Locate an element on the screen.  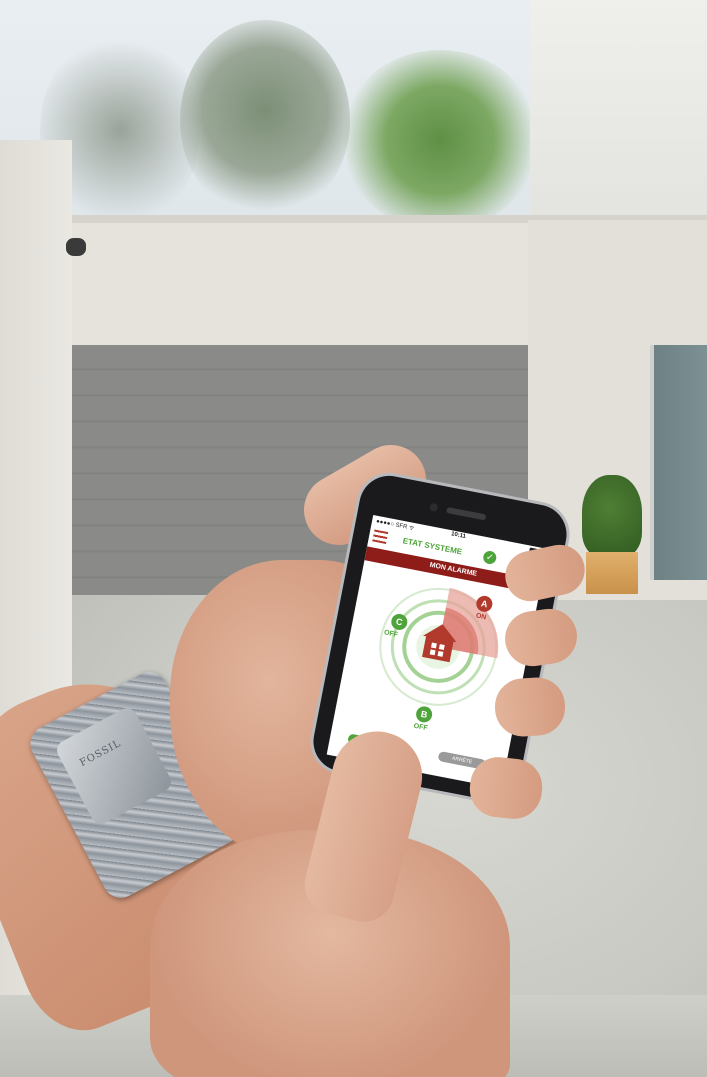
camera-icon is located at coordinates (434, 507).